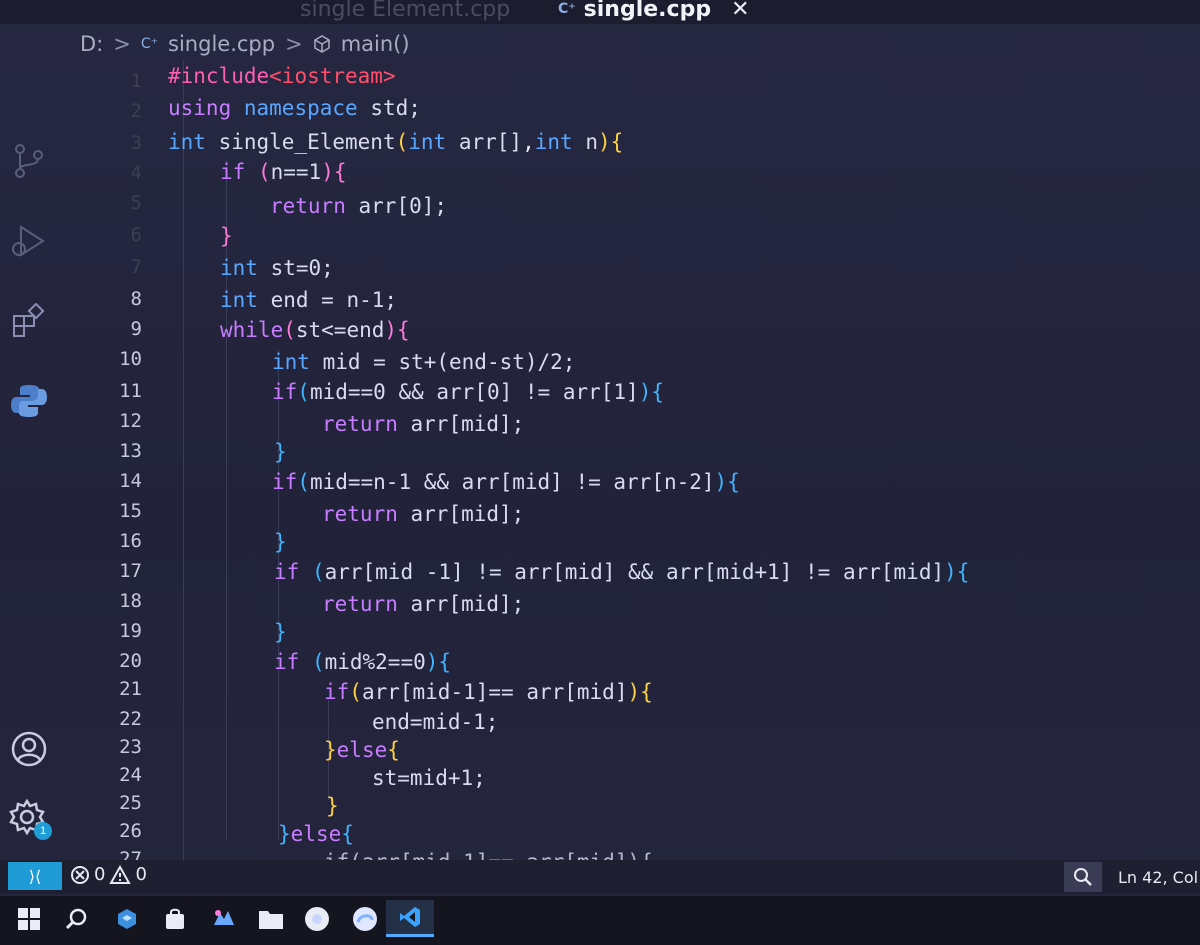 This screenshot has width=1200, height=945. Describe the element at coordinates (136, 111) in the screenshot. I see `line-number: 2` at that location.